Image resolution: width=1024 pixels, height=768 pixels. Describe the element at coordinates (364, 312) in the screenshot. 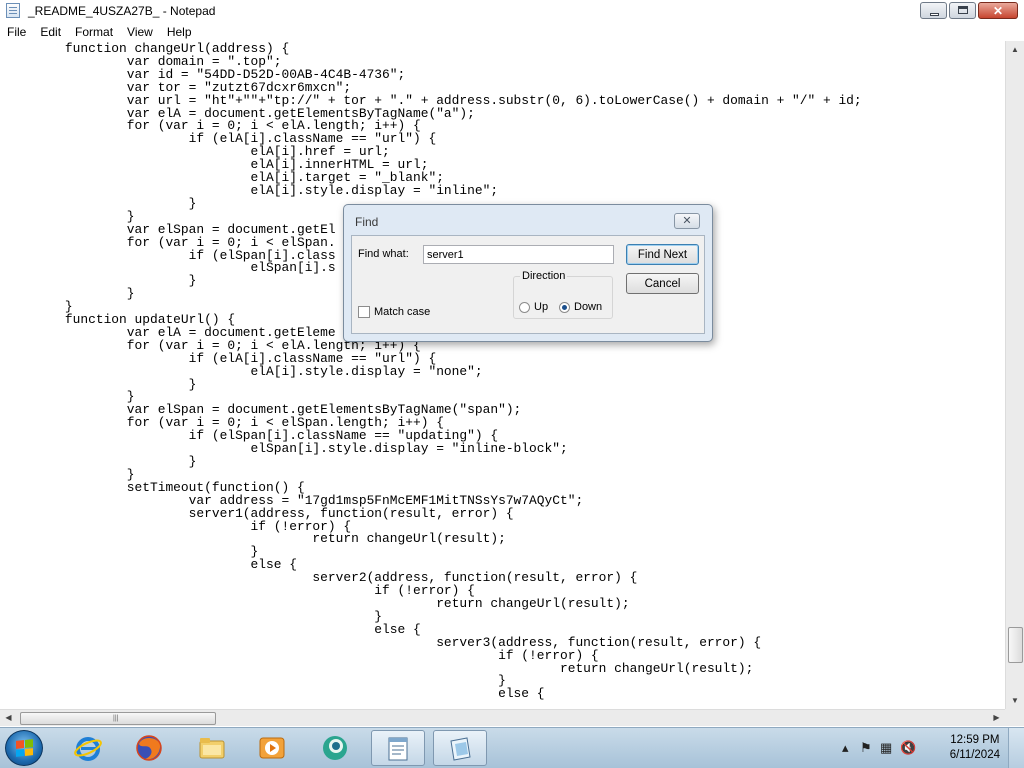

I see `match-case-box` at that location.